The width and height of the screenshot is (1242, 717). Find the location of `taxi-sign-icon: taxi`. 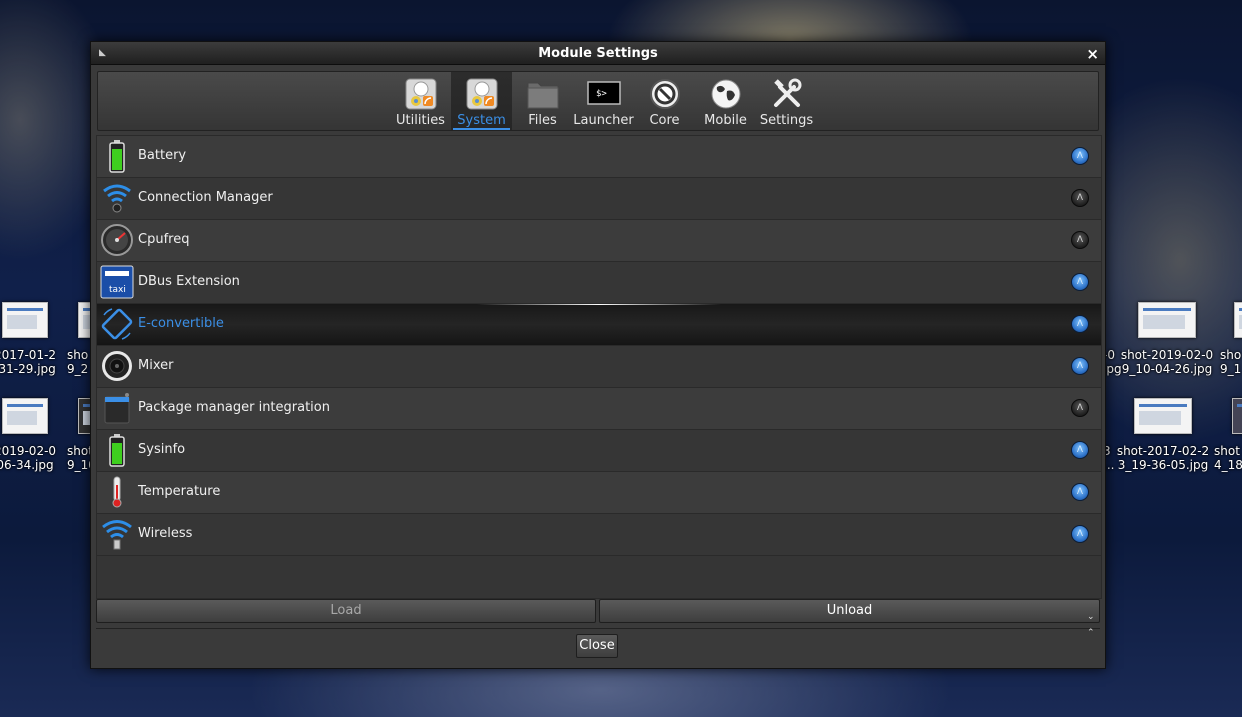

taxi-sign-icon: taxi is located at coordinates (117, 282).